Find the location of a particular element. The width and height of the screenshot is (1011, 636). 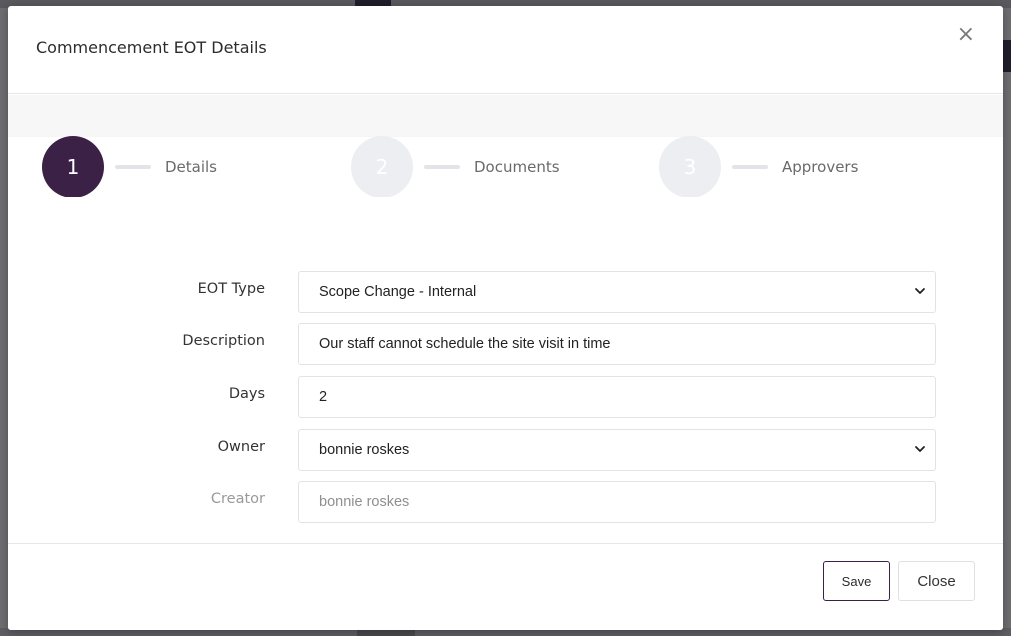

form-row-owner: Owner bonnie roskes is located at coordinates (505, 450).